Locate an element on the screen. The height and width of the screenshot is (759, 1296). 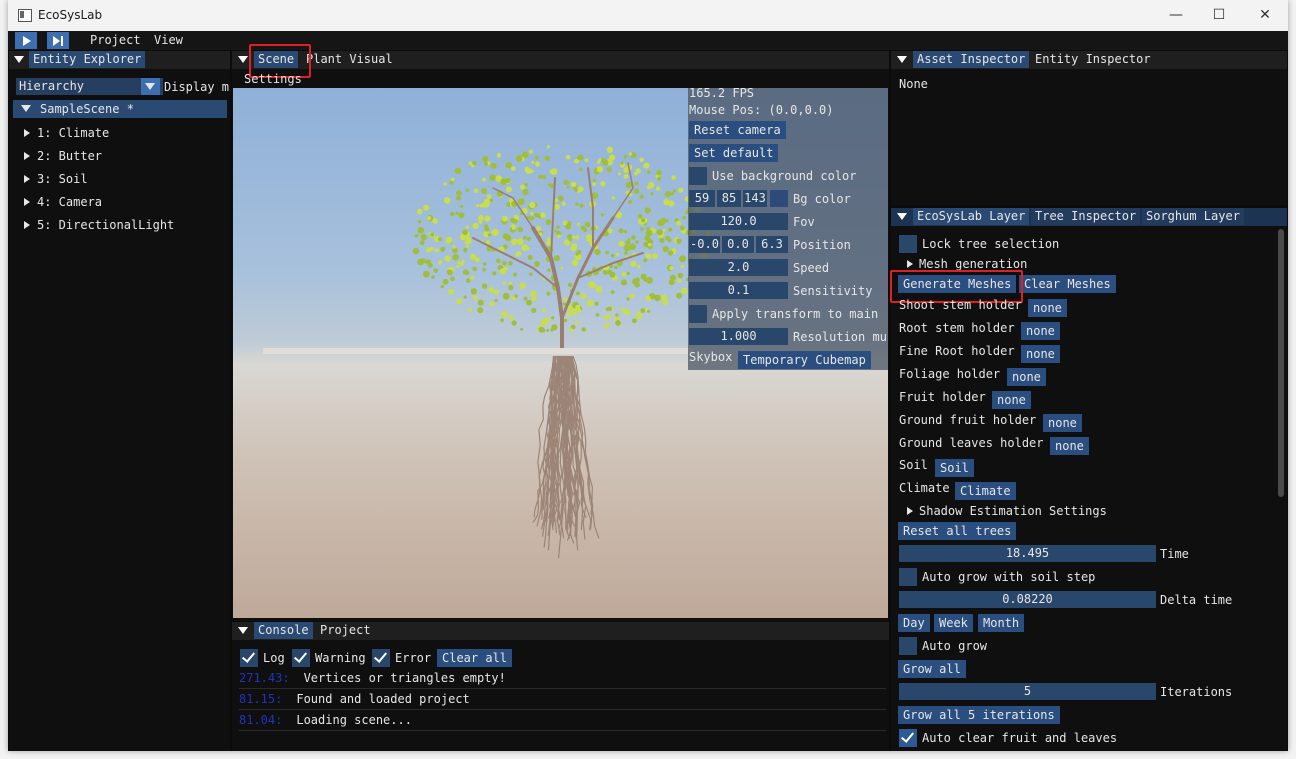
clear-all-button: Clear all is located at coordinates (475, 658).